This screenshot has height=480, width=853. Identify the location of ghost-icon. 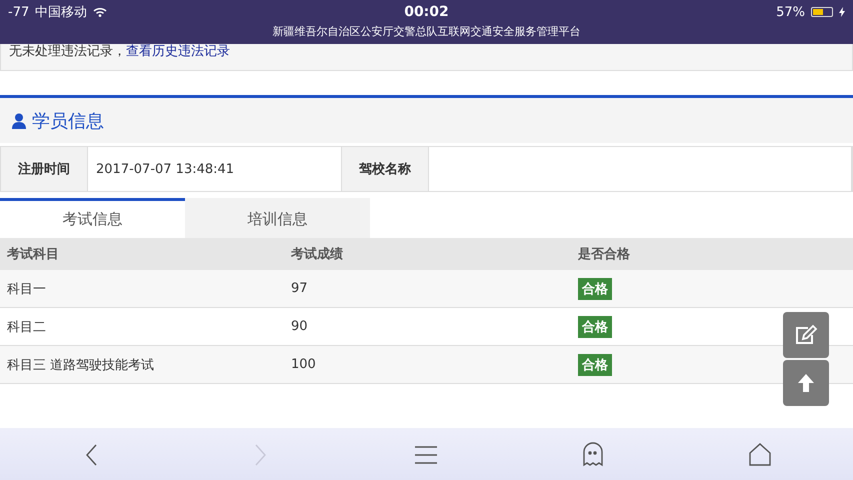
(593, 454).